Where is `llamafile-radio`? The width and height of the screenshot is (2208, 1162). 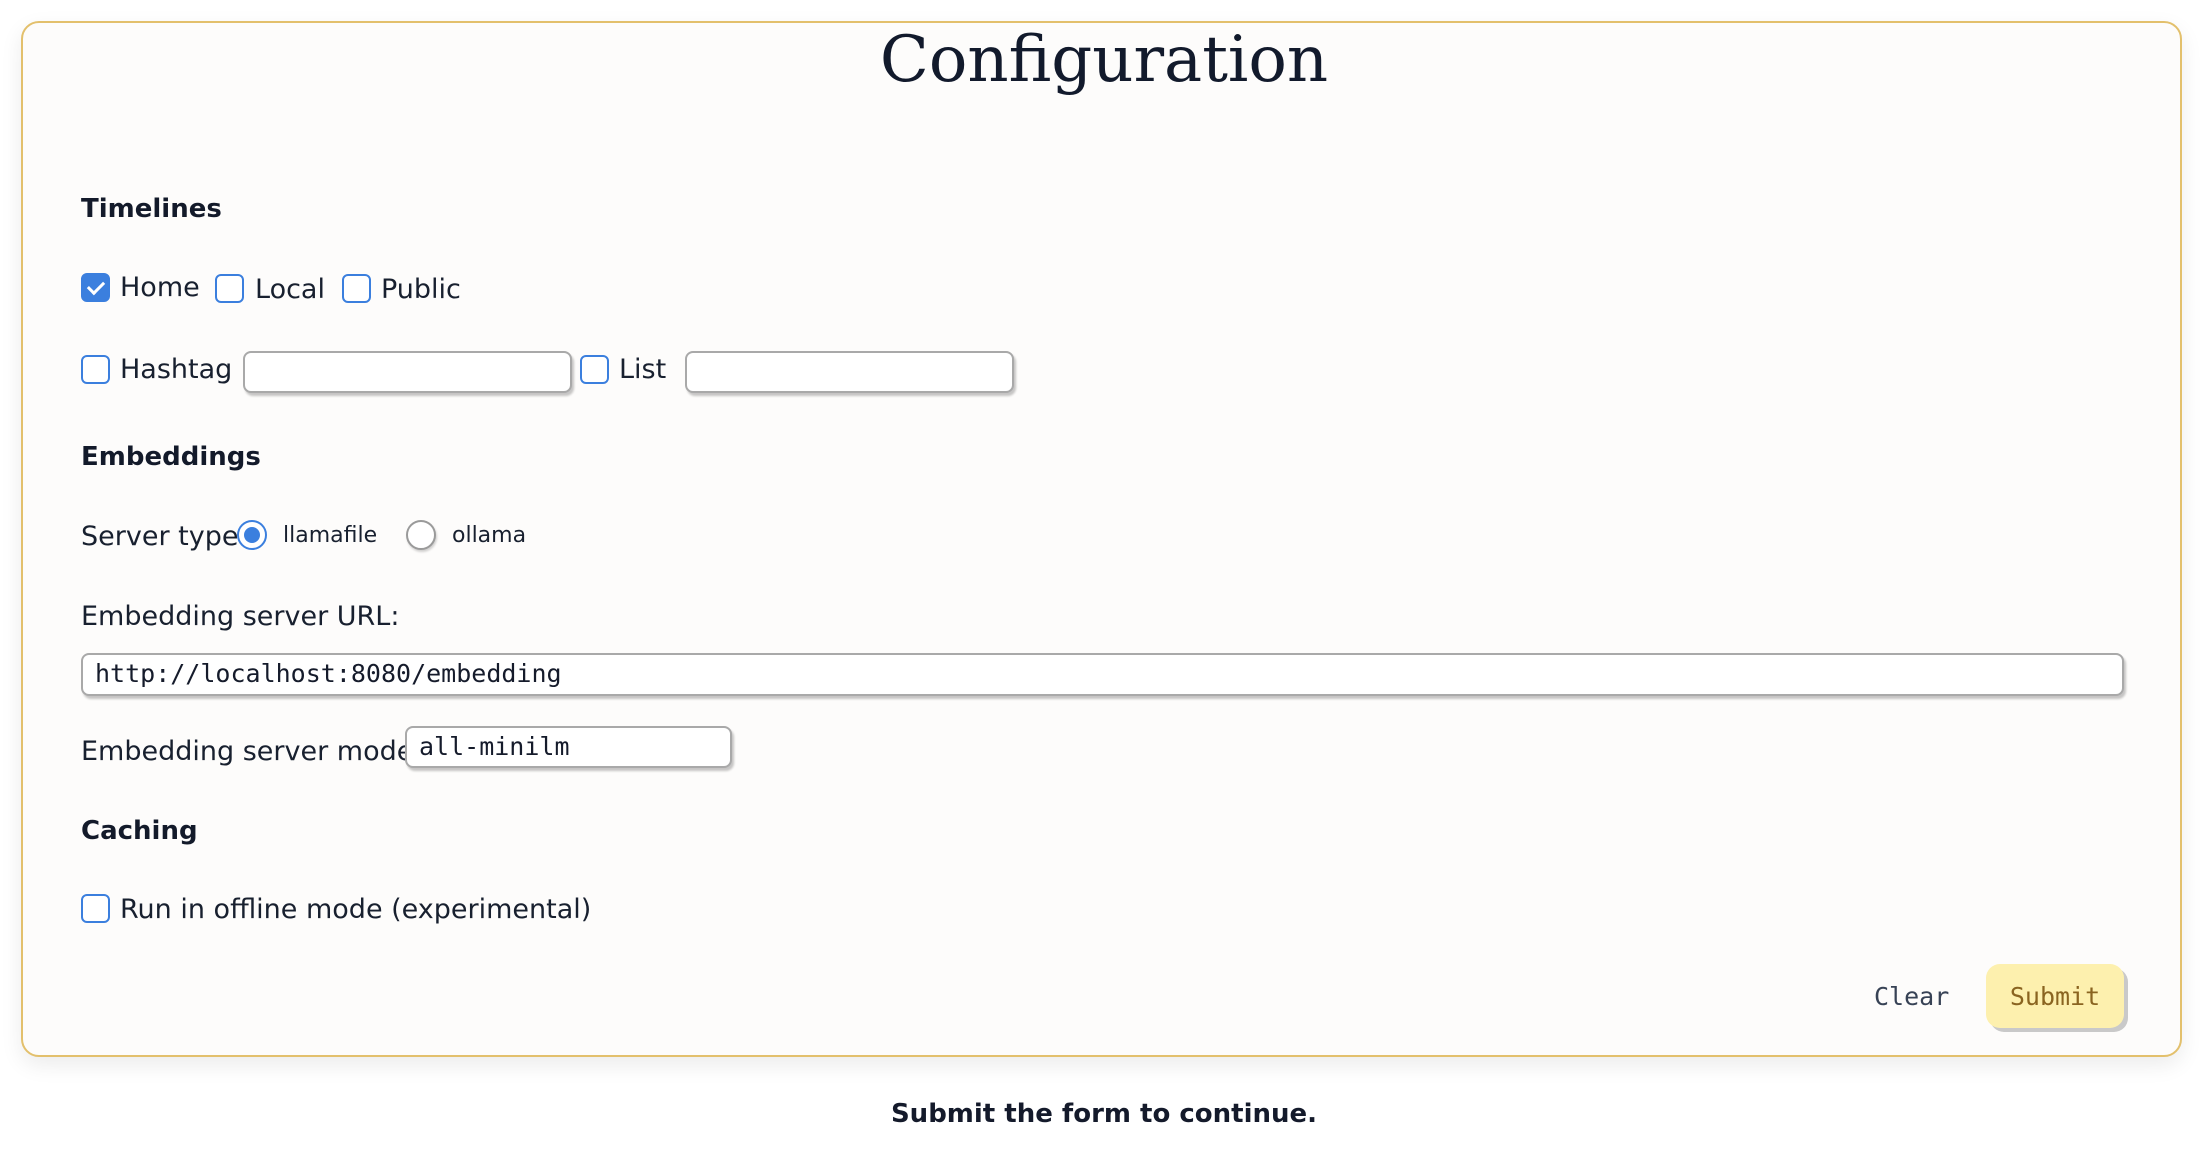
llamafile-radio is located at coordinates (252, 535).